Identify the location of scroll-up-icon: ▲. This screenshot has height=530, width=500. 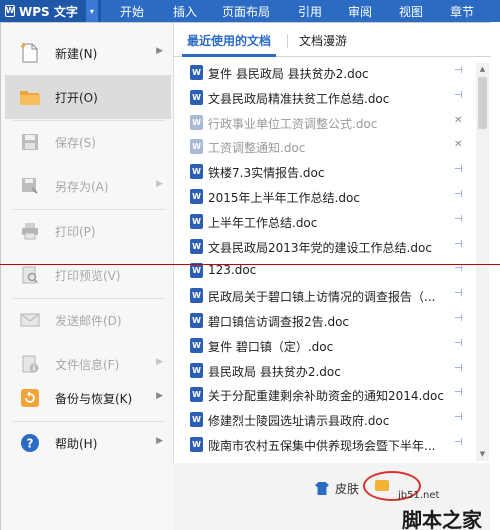
(482, 69).